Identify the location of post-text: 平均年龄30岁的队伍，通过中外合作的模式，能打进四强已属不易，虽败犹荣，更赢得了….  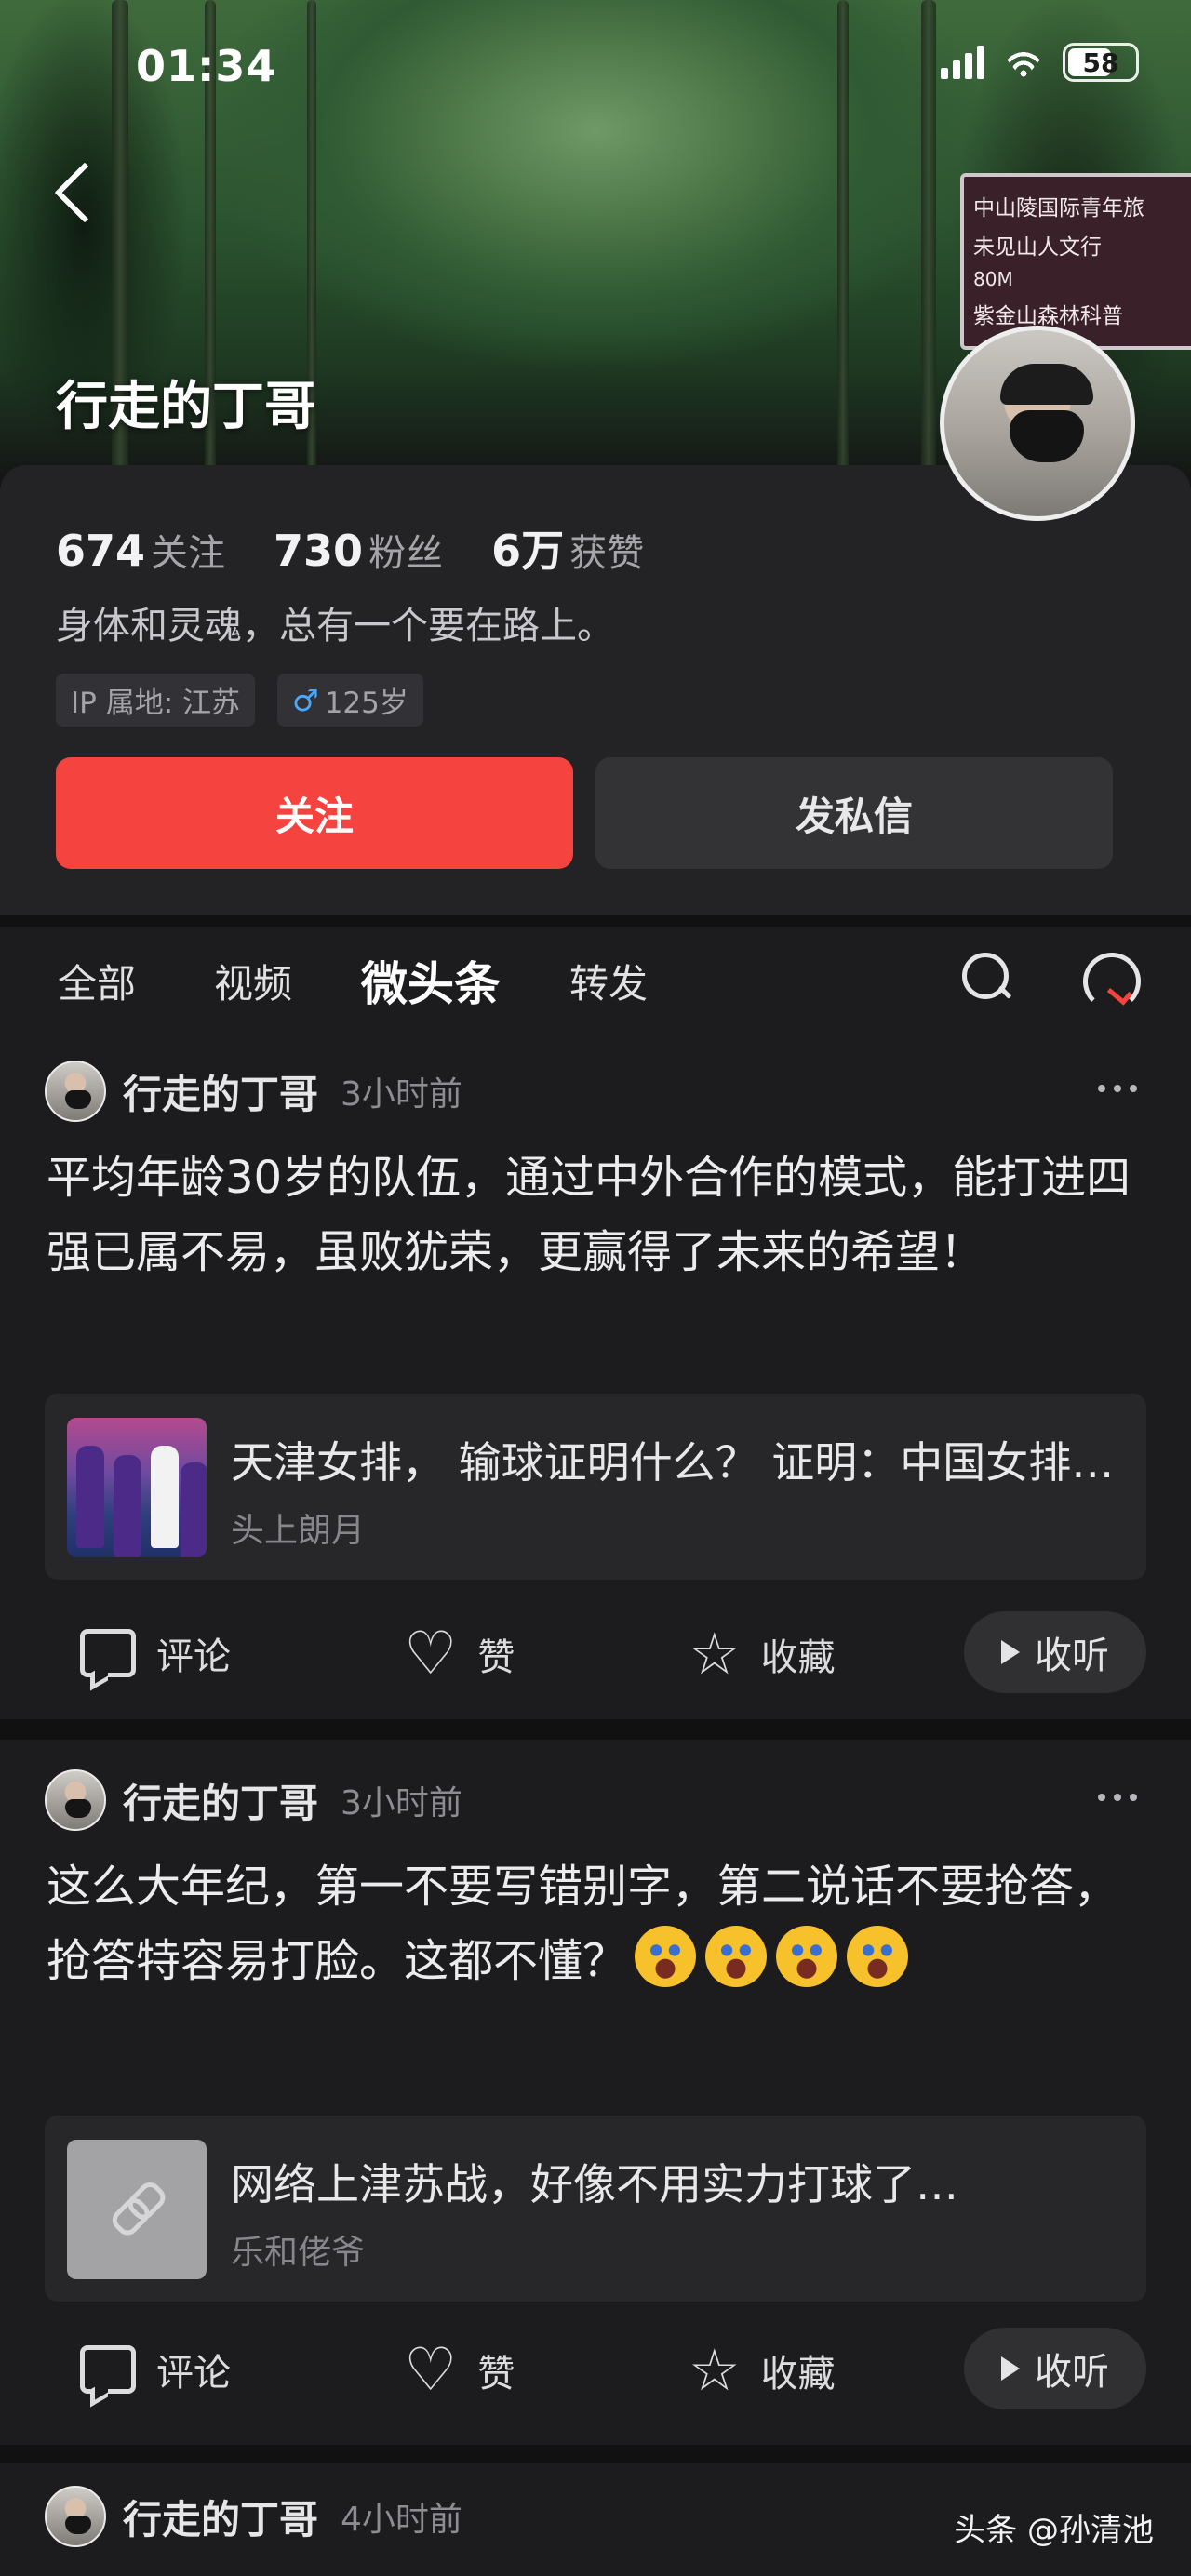
(591, 1215).